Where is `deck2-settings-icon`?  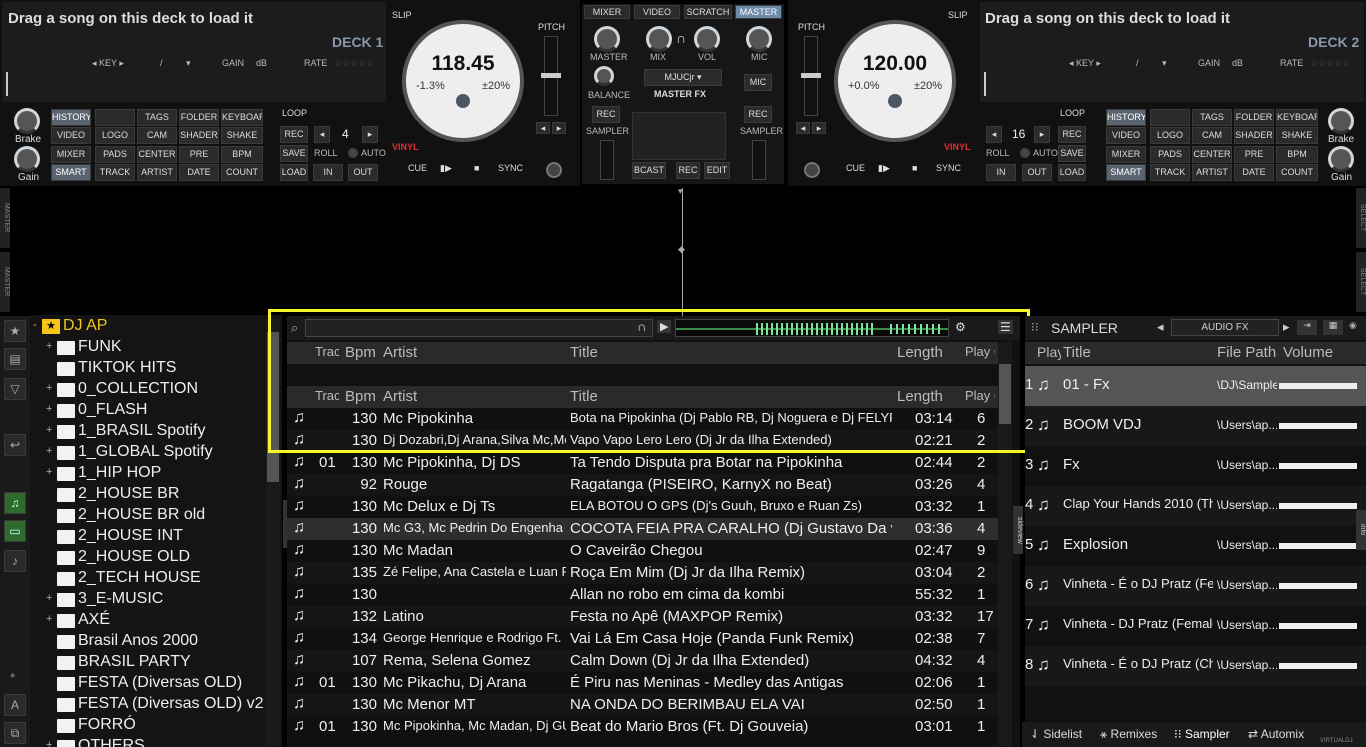
deck2-settings-icon is located at coordinates (812, 170).